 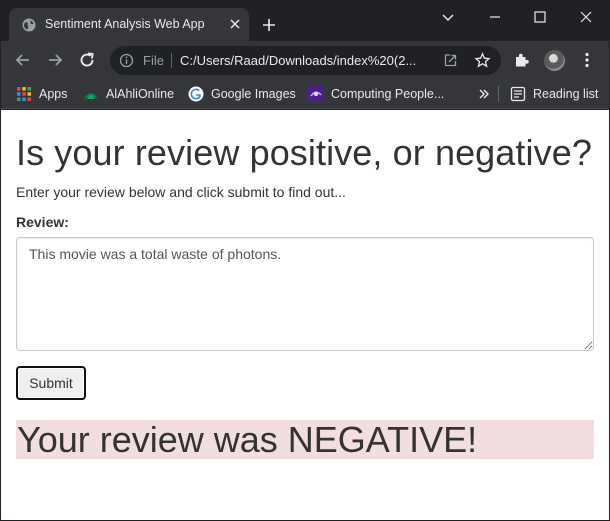 I want to click on kebab-menu-icon, so click(x=587, y=60).